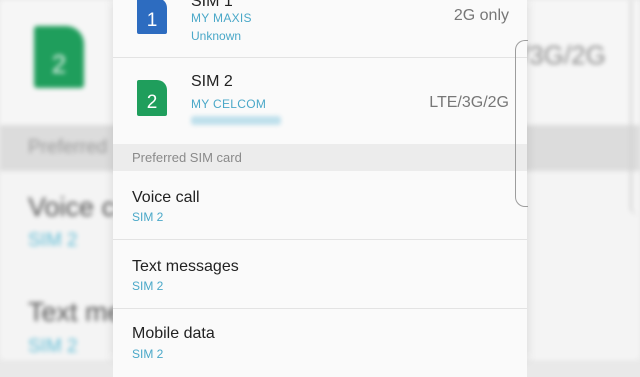 This screenshot has width=640, height=377. I want to click on bg-sim-card-icon: 2, so click(59, 57).